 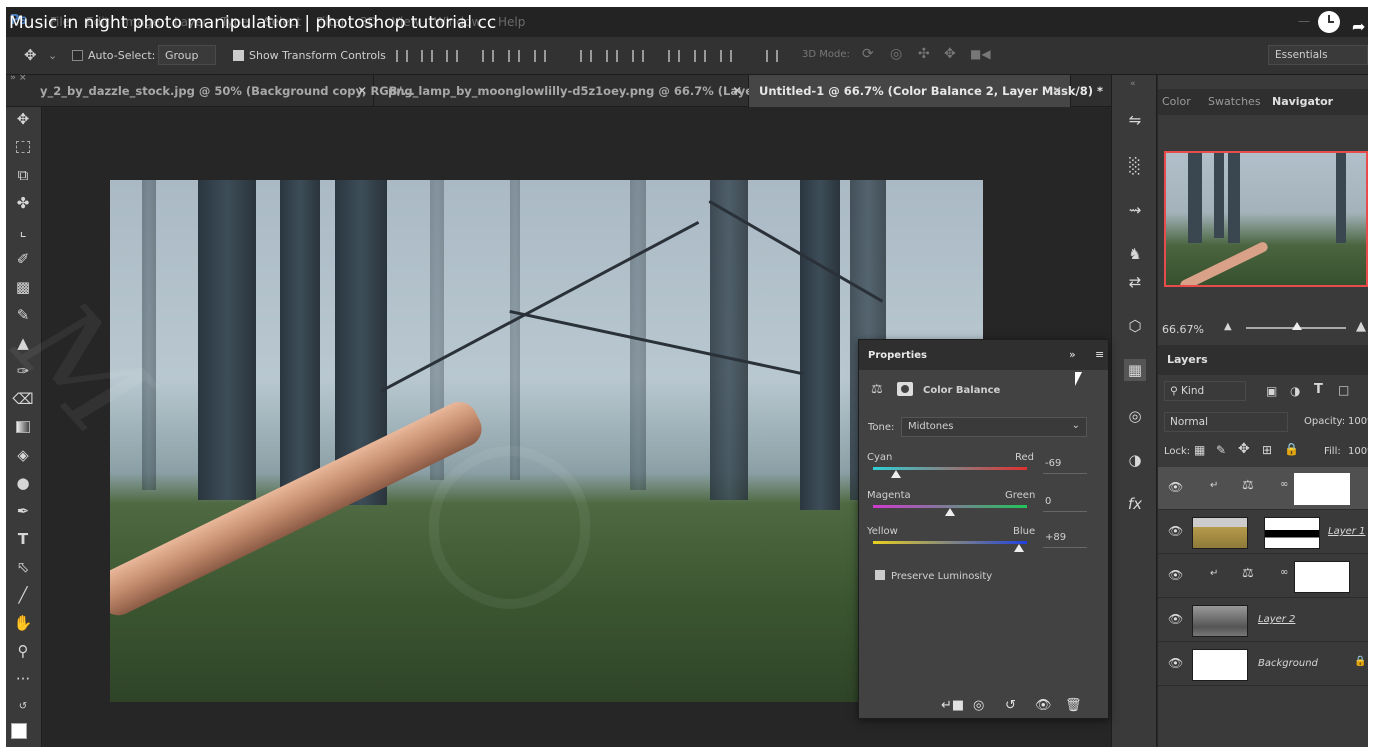 I want to click on tab-color: Color, so click(x=1176, y=101).